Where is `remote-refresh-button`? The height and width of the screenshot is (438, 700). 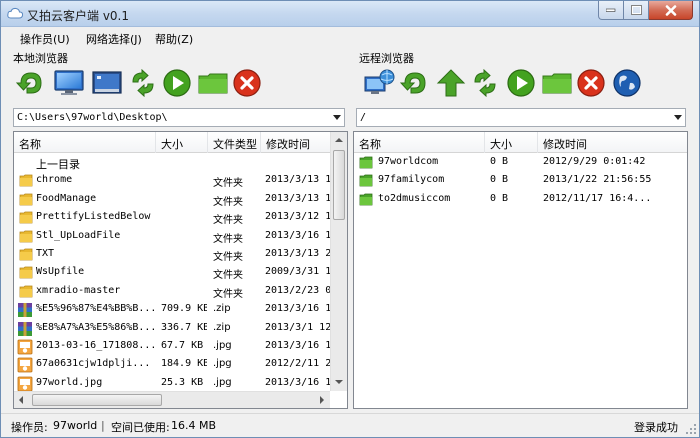 remote-refresh-button is located at coordinates (485, 83).